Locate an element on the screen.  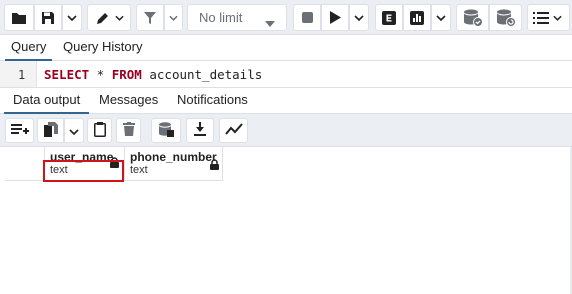
query-toolbar: No limit is located at coordinates (286, 17).